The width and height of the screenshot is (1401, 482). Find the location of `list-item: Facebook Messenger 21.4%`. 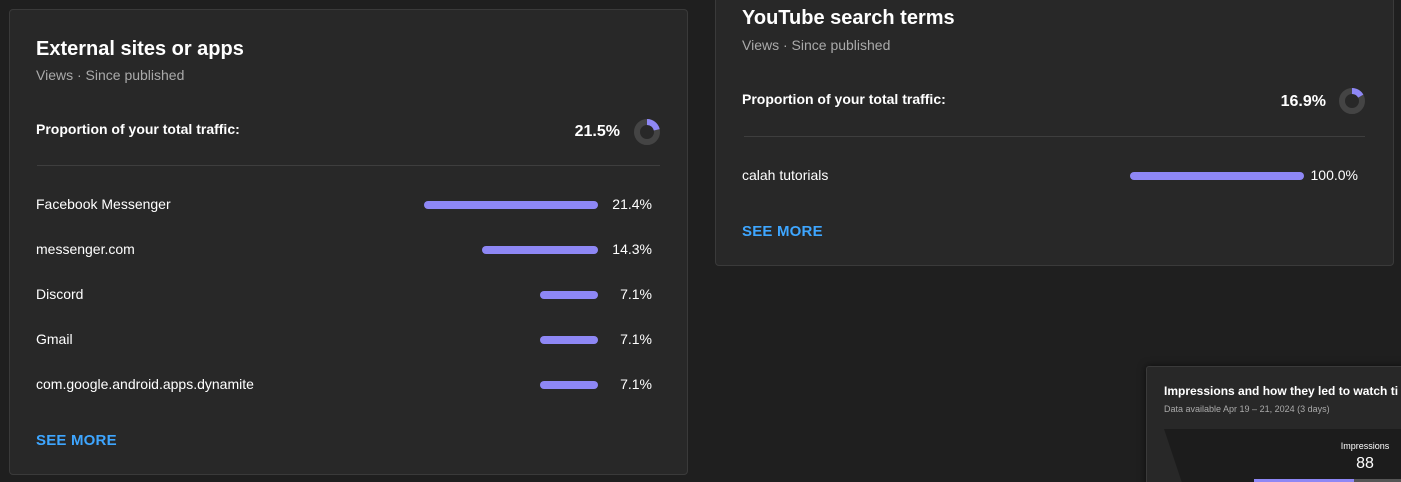

list-item: Facebook Messenger 21.4% is located at coordinates (348, 205).